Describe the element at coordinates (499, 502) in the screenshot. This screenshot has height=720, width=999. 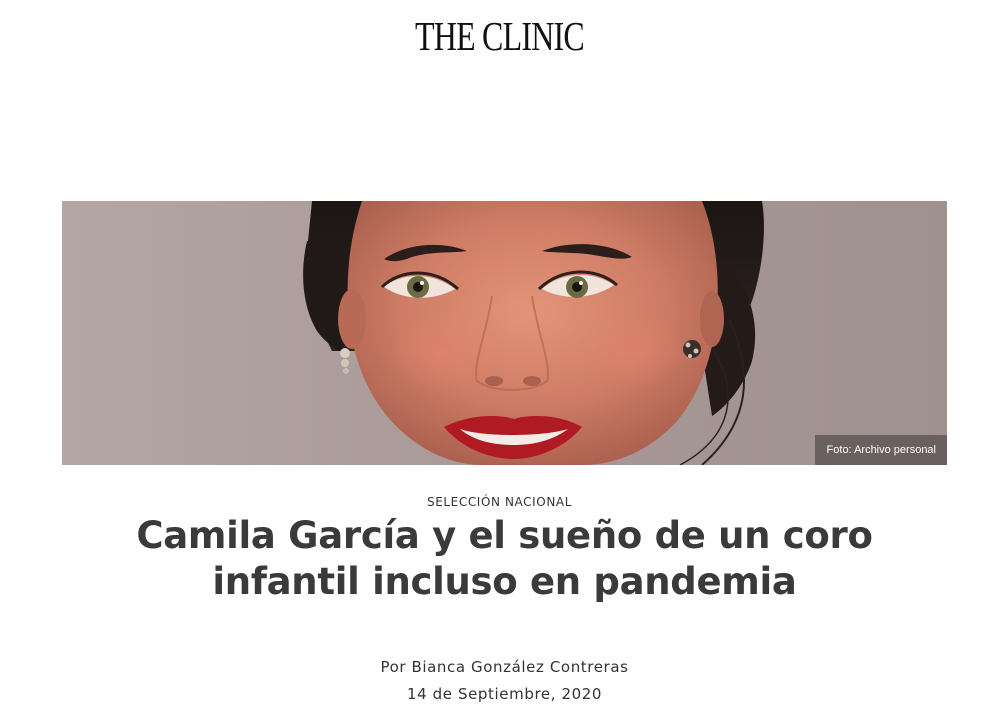
I see `article-category: SELECCIÓN NACIONAL` at that location.